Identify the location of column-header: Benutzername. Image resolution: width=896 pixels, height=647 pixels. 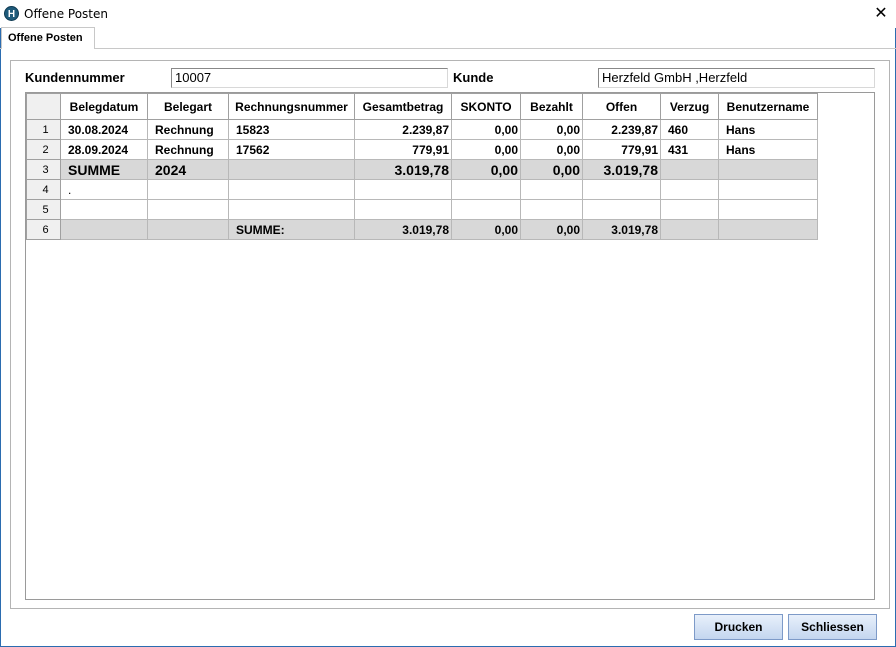
(768, 106).